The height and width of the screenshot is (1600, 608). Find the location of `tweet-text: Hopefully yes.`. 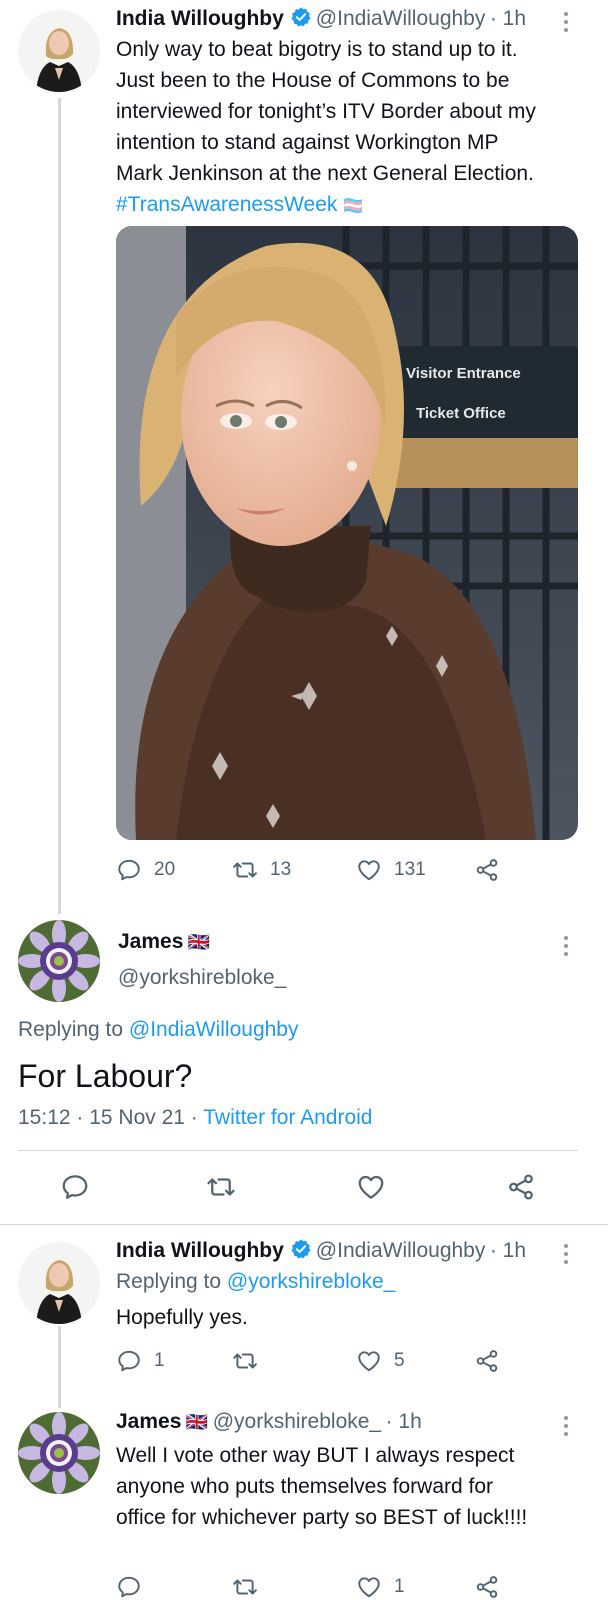

tweet-text: Hopefully yes. is located at coordinates (182, 1317).